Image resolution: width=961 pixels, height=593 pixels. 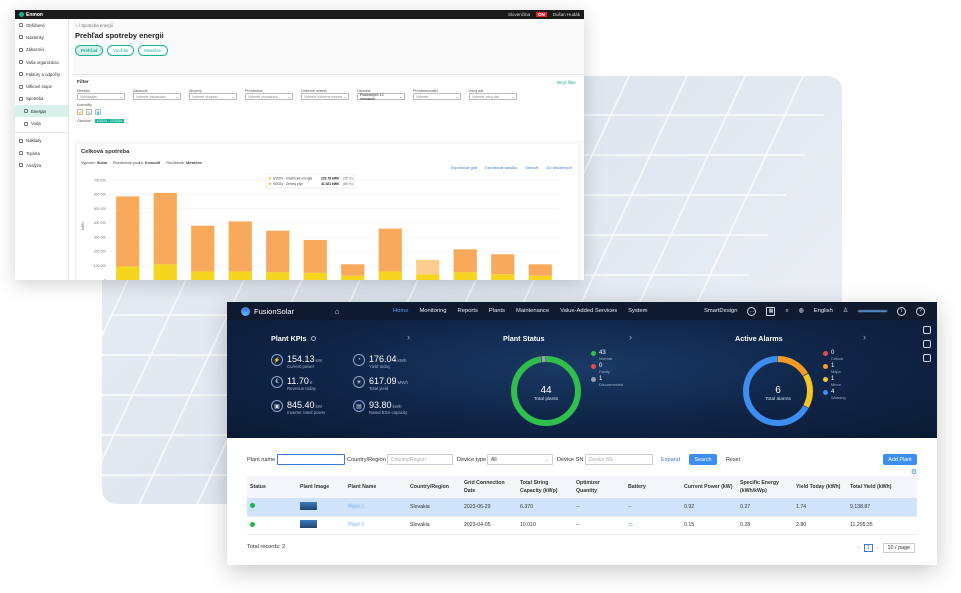 What do you see at coordinates (97, 25) in the screenshot?
I see `breadcrumb-item: Spotreba energii` at bounding box center [97, 25].